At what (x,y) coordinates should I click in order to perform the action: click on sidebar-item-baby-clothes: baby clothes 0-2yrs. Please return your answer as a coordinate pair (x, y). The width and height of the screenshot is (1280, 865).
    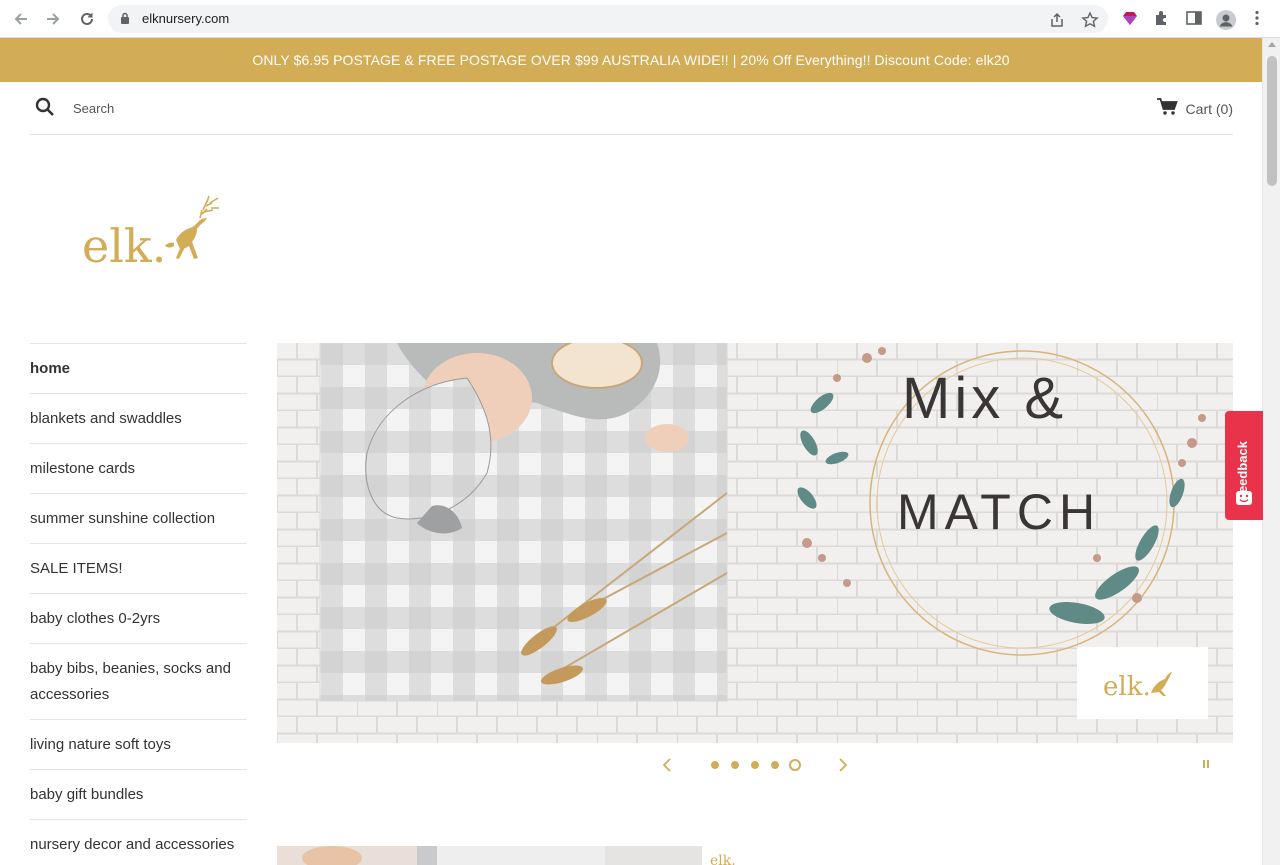
    Looking at the image, I should click on (138, 619).